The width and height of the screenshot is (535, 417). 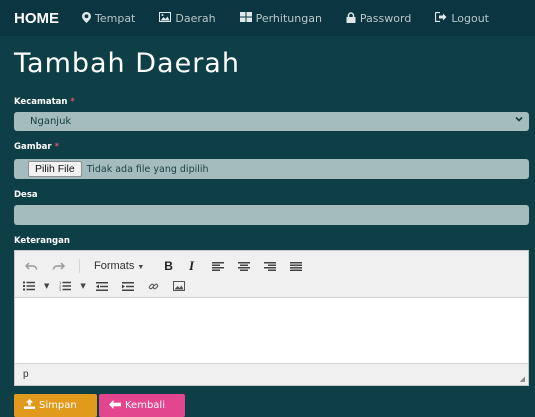 What do you see at coordinates (218, 266) in the screenshot?
I see `align-left-icon` at bounding box center [218, 266].